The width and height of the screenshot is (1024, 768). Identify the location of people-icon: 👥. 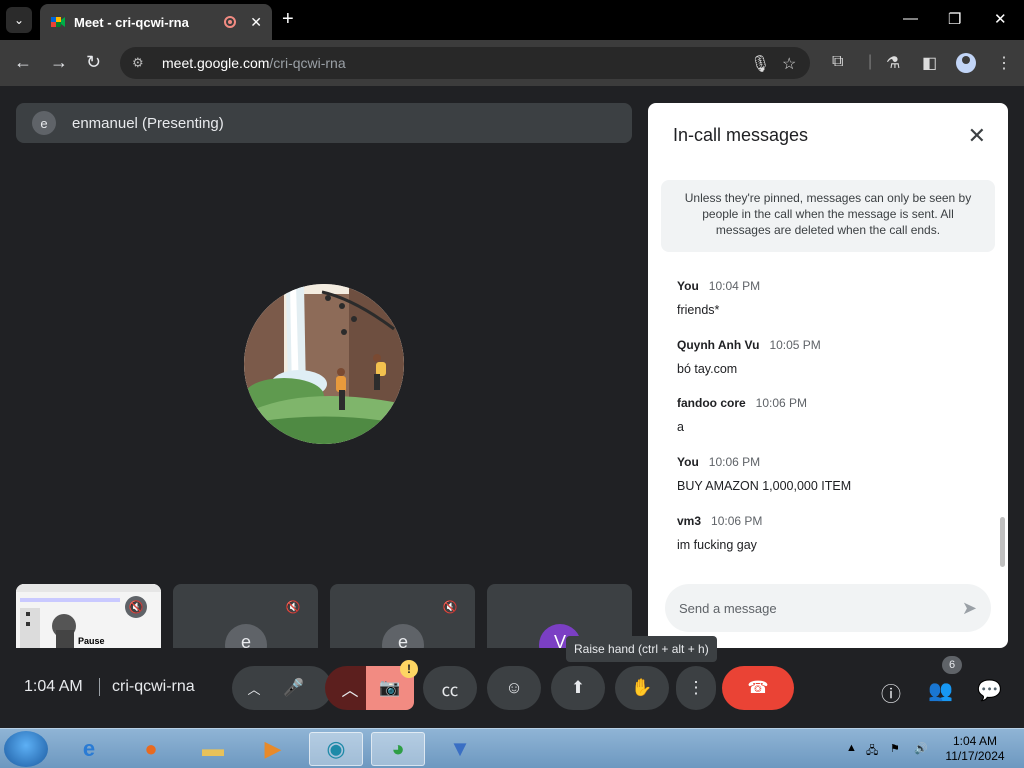
(940, 690).